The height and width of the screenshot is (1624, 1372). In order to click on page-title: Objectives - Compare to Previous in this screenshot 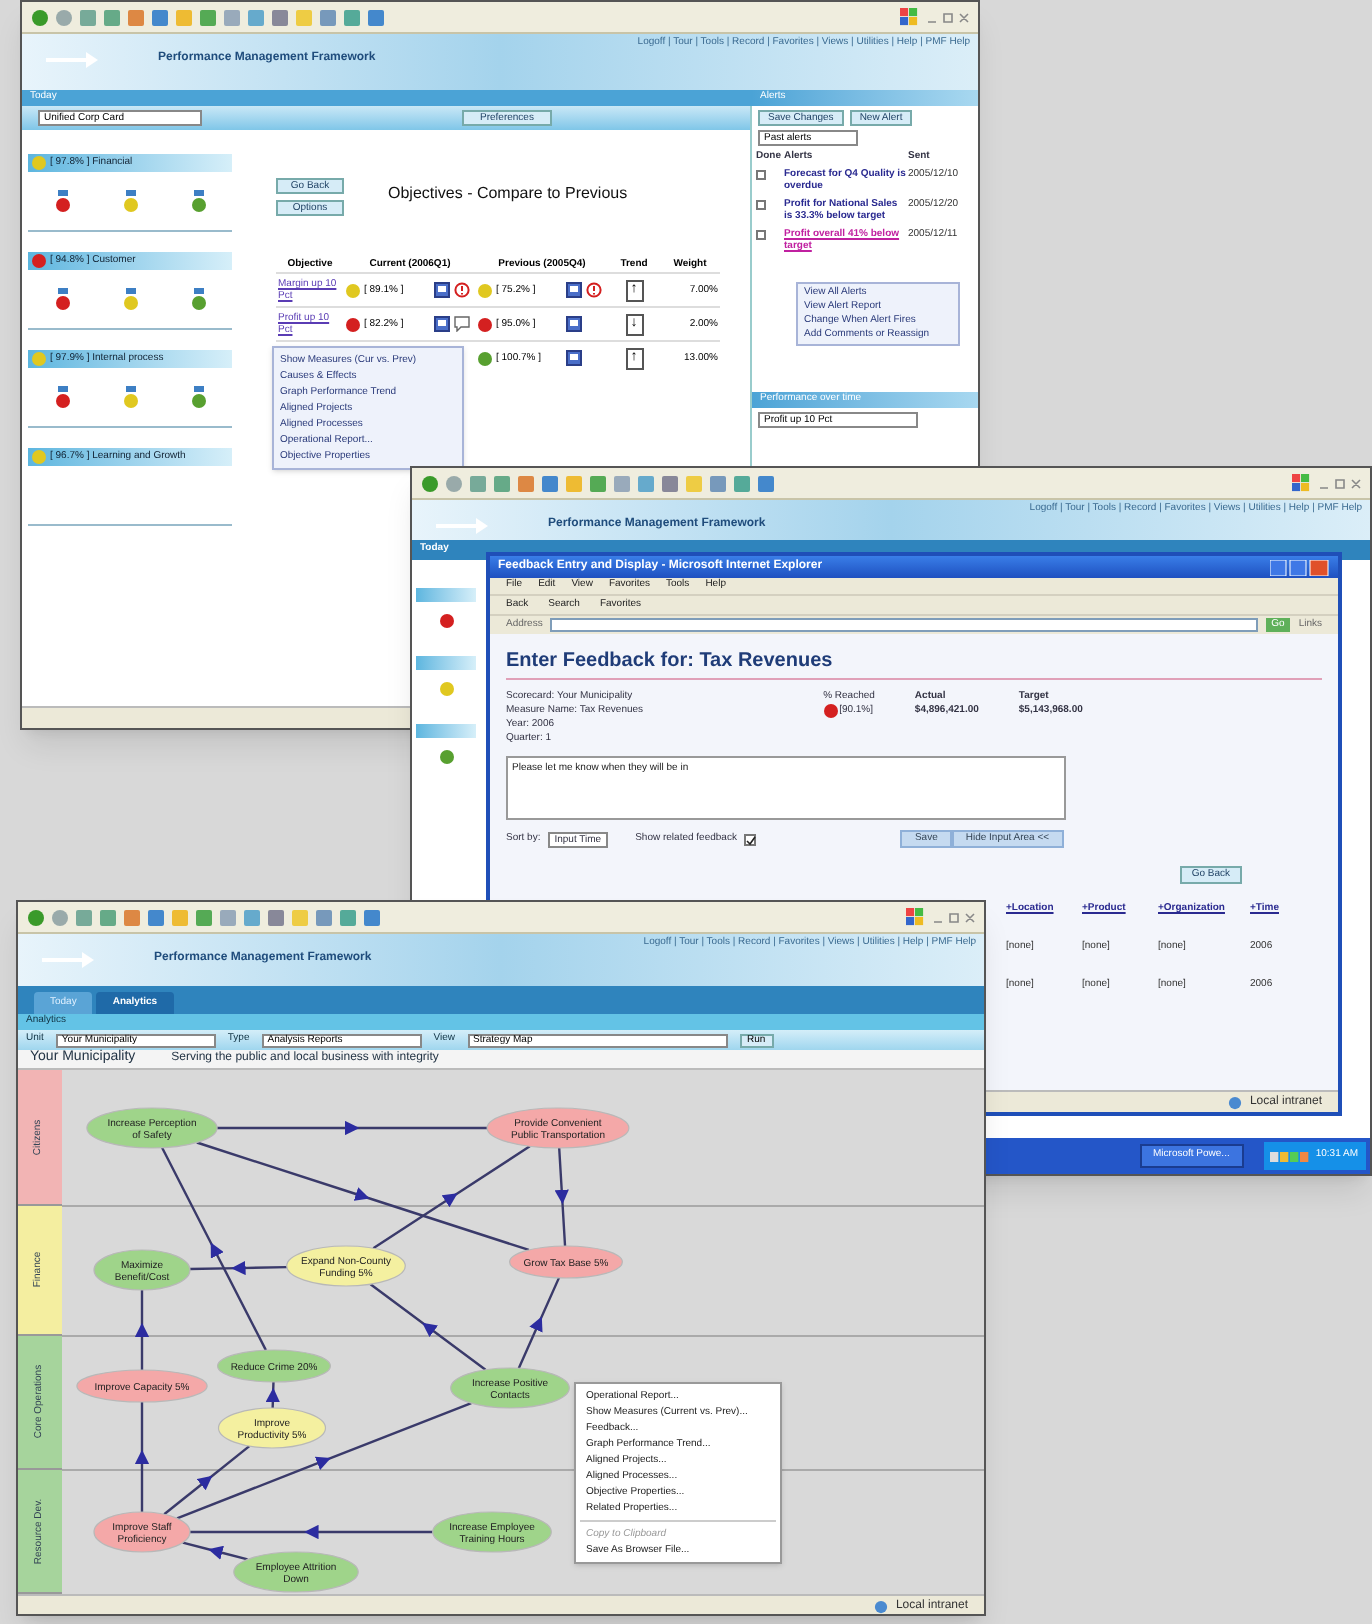, I will do `click(508, 194)`.